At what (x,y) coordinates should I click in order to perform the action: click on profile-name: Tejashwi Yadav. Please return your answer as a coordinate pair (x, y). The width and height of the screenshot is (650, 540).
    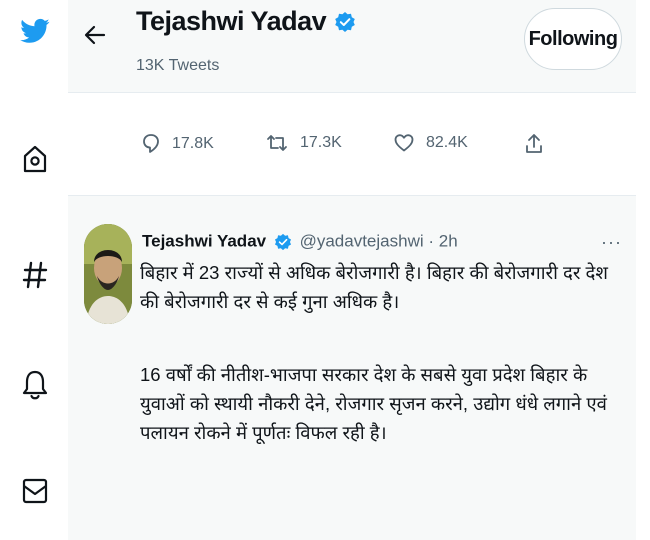
    Looking at the image, I should click on (231, 21).